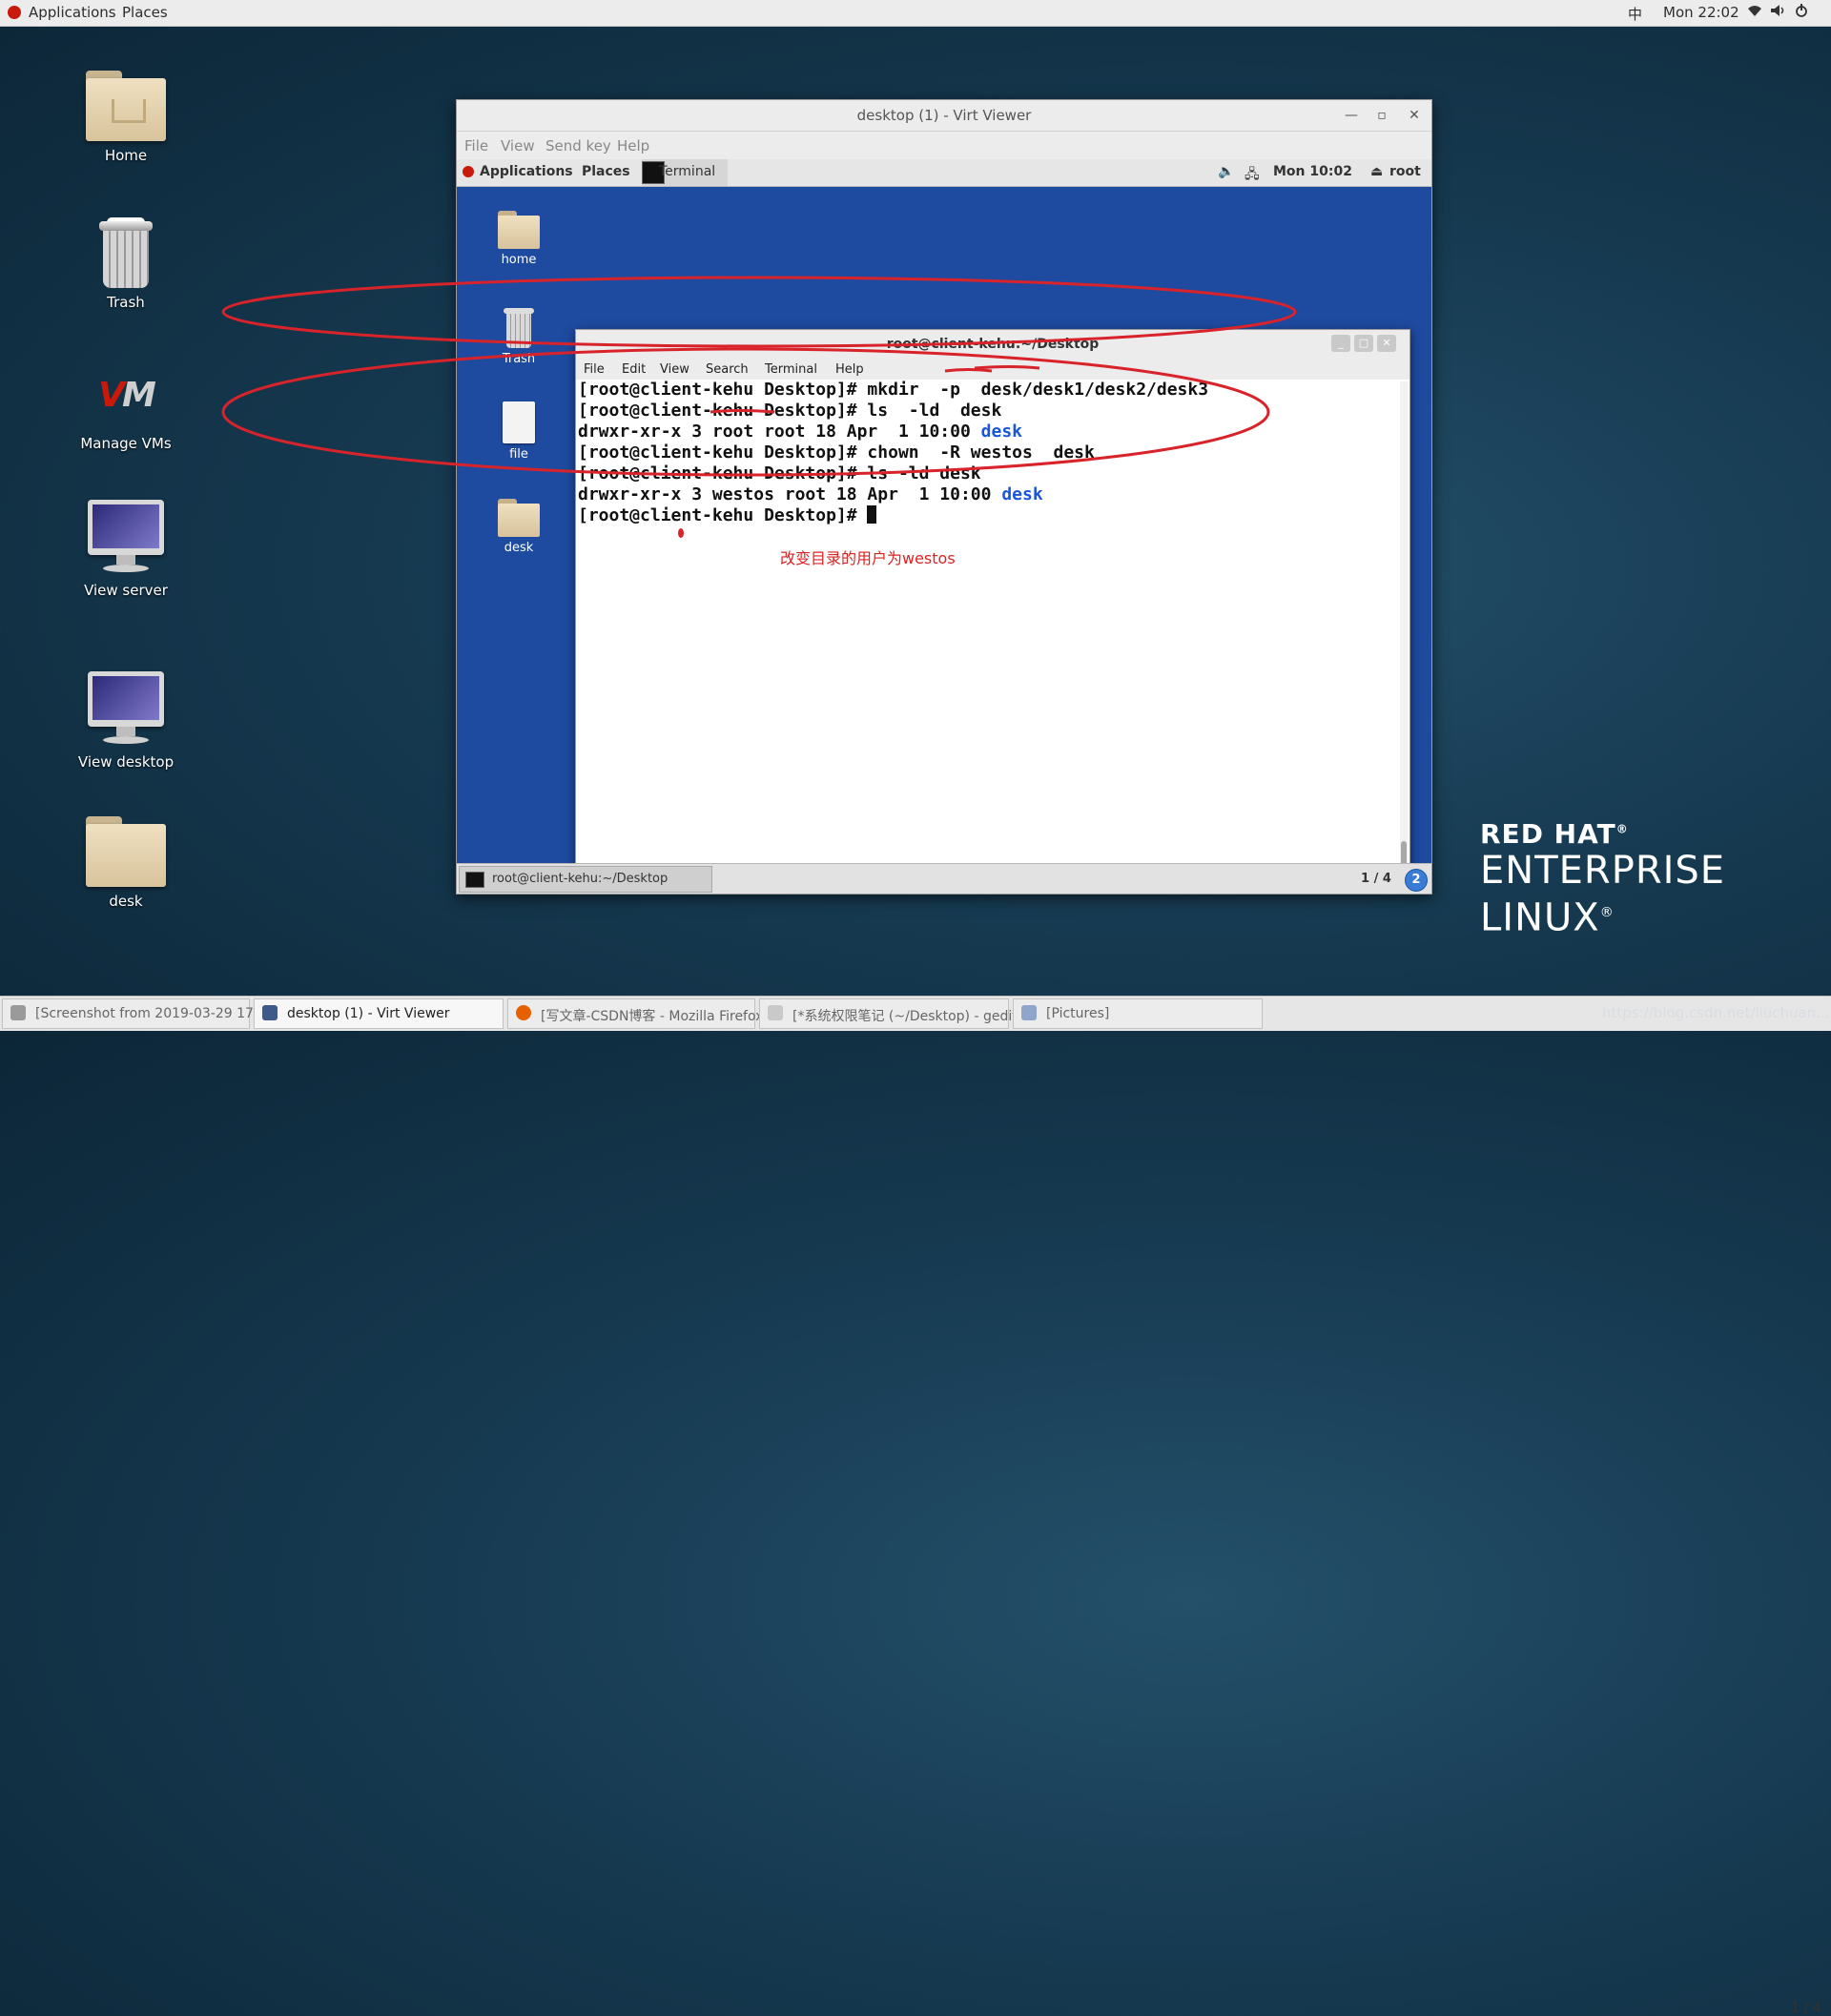 This screenshot has height=2016, width=1831. Describe the element at coordinates (1376, 879) in the screenshot. I see `guest-workspace-pager: 1 / 4` at that location.